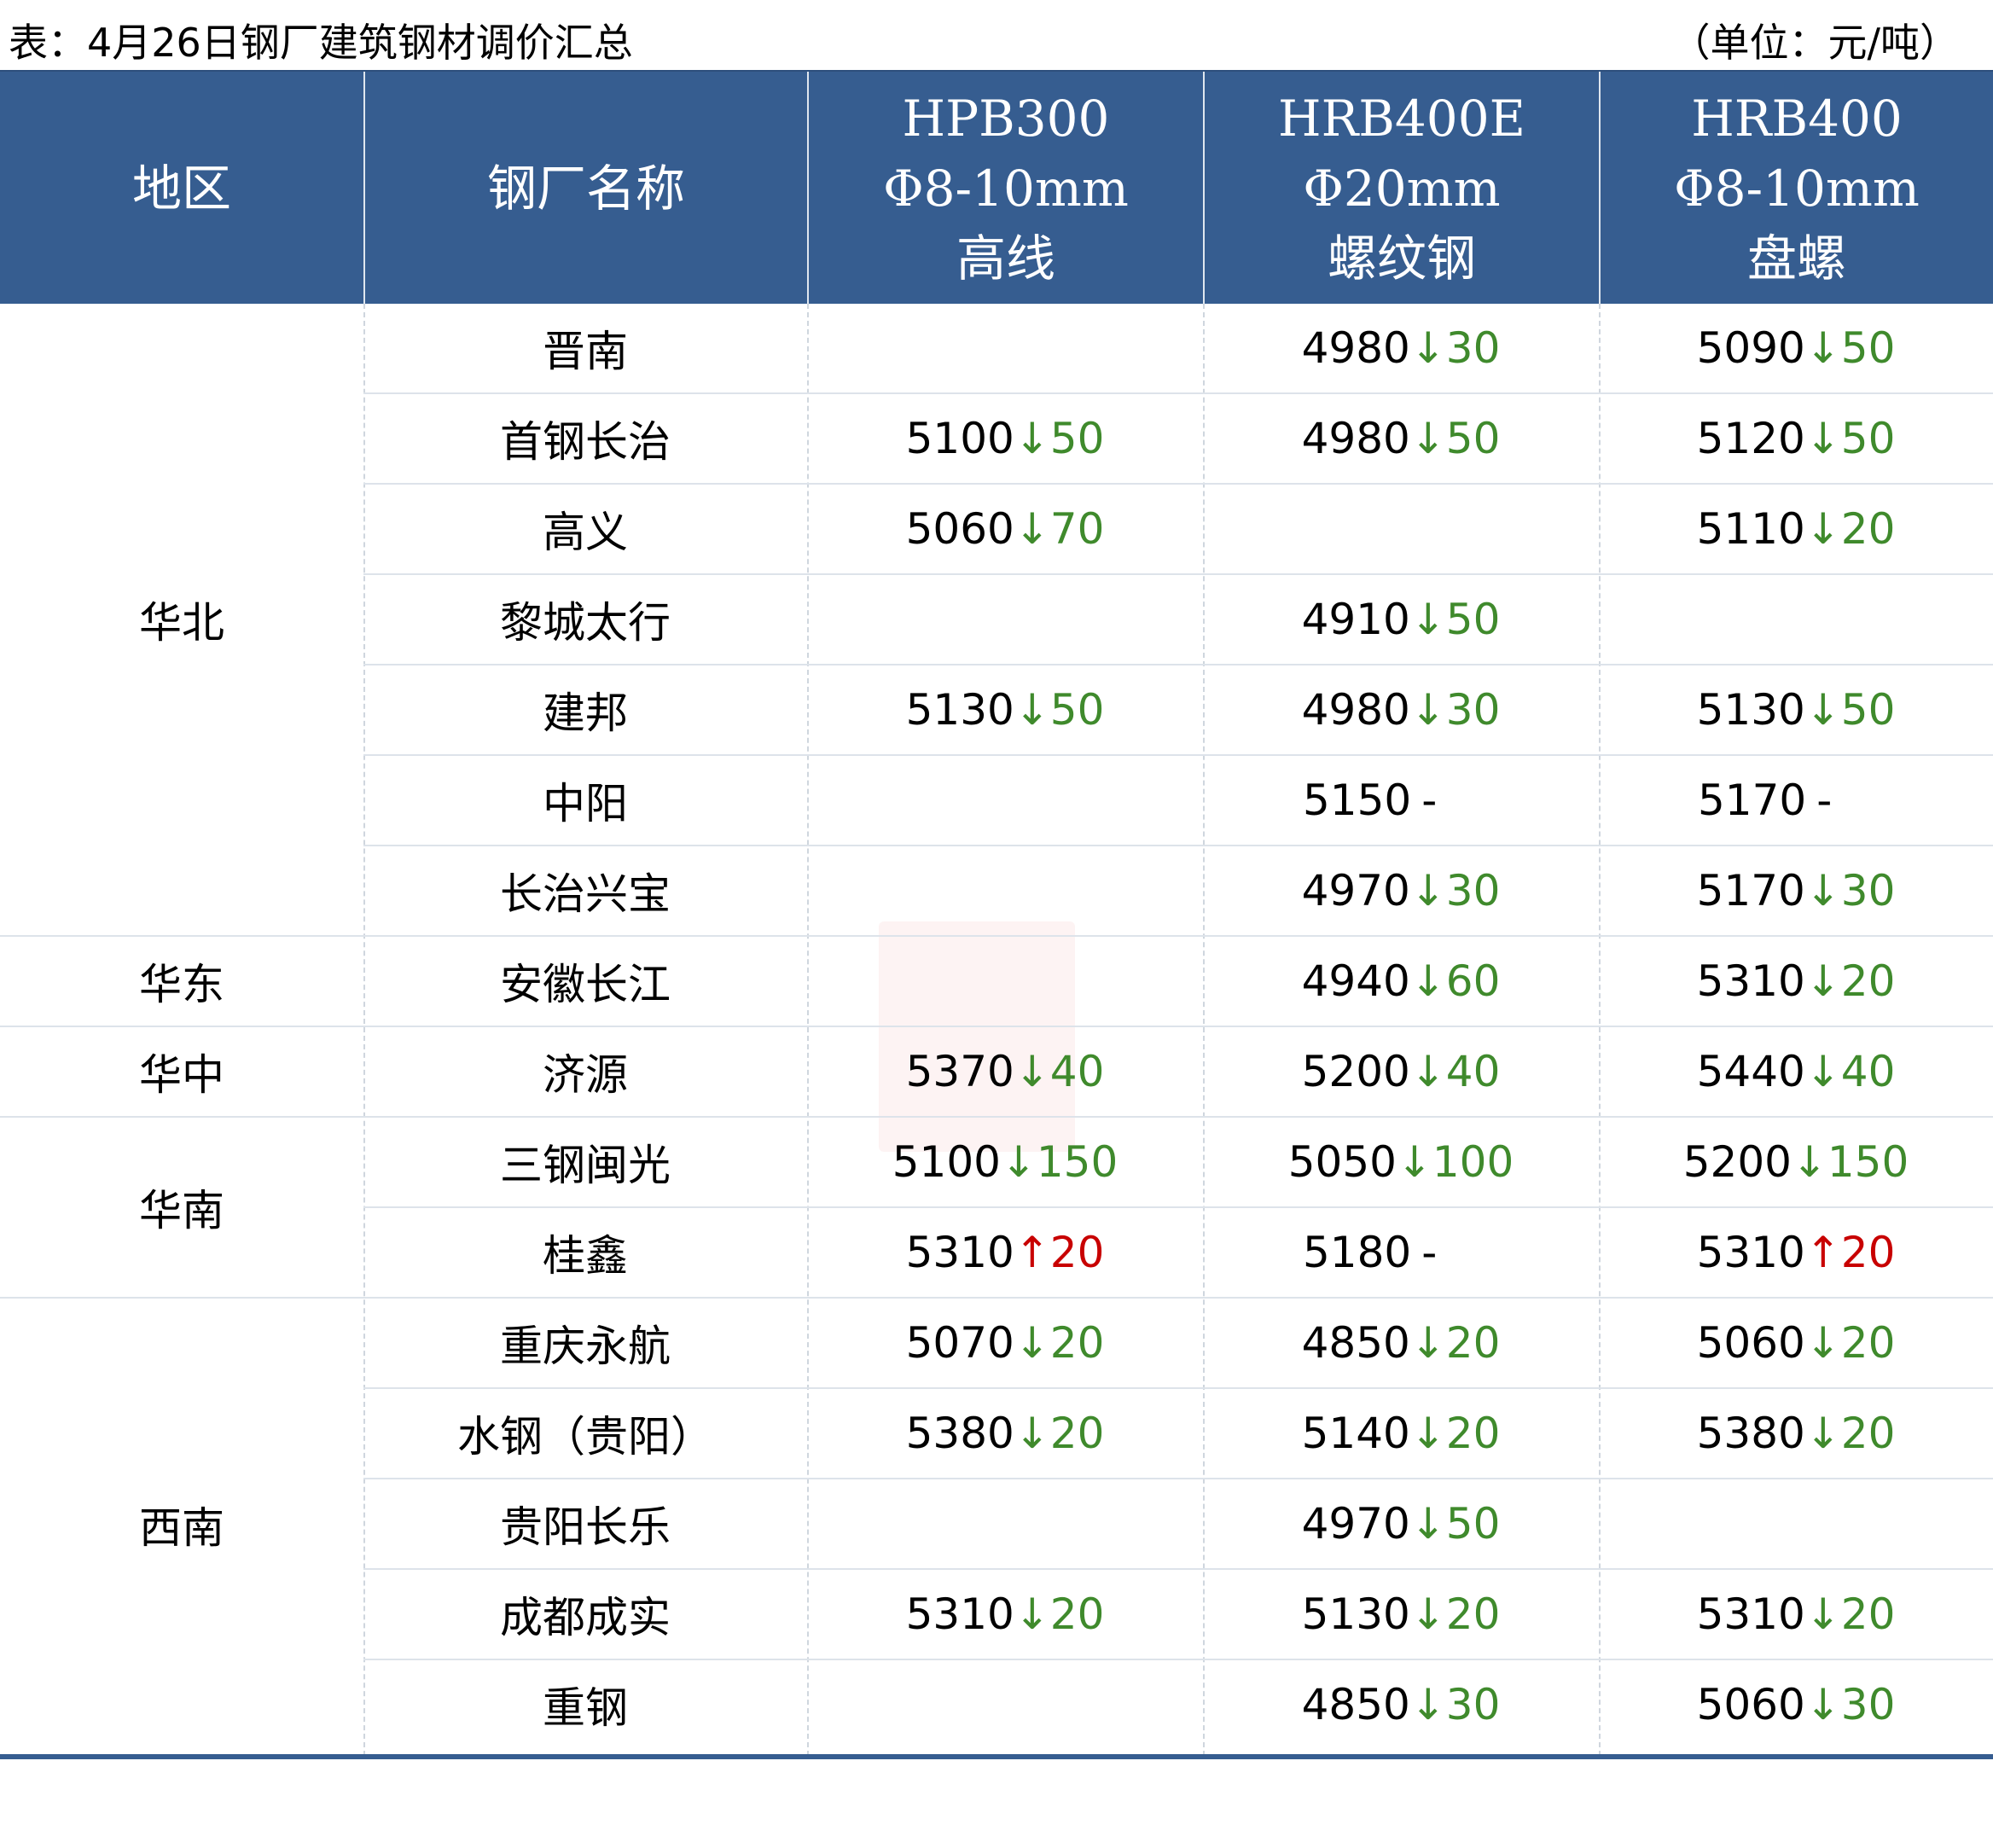 Image resolution: width=1993 pixels, height=1848 pixels. I want to click on table-row: 重钢 4850↓30 5060↓30, so click(1178, 1705).